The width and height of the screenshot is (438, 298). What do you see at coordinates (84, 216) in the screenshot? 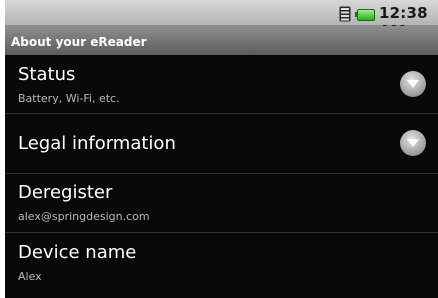
I see `list-item-summary: alex@springdesign.com` at bounding box center [84, 216].